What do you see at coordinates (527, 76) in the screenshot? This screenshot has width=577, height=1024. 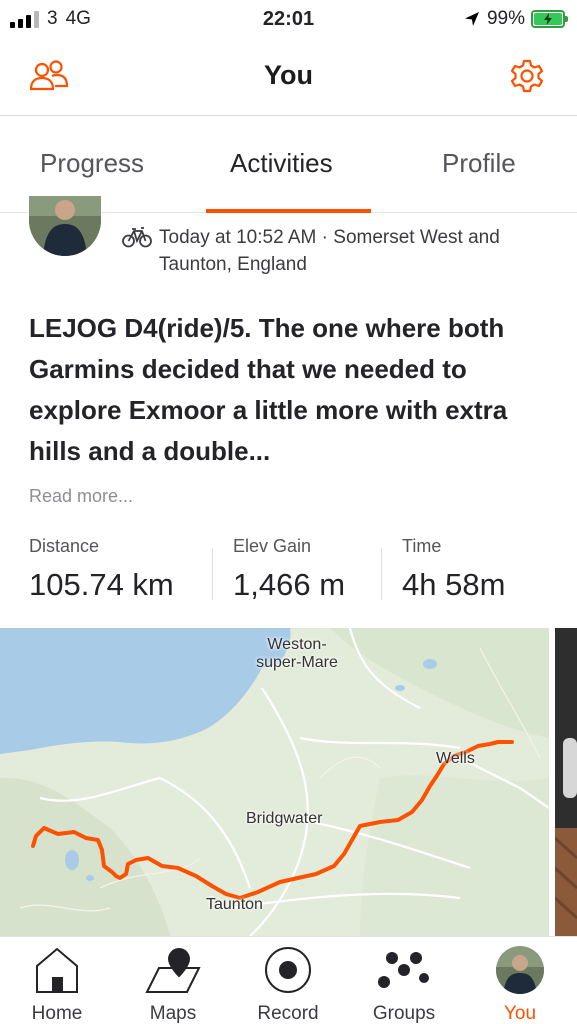 I see `settings-gear-icon` at bounding box center [527, 76].